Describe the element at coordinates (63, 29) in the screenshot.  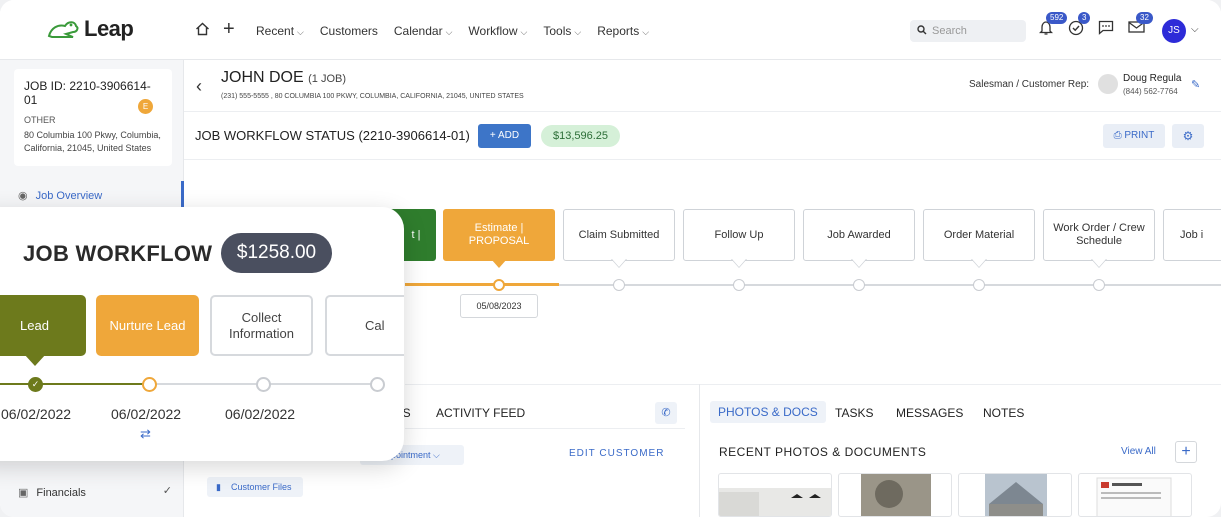
I see `frog-logo-icon` at that location.